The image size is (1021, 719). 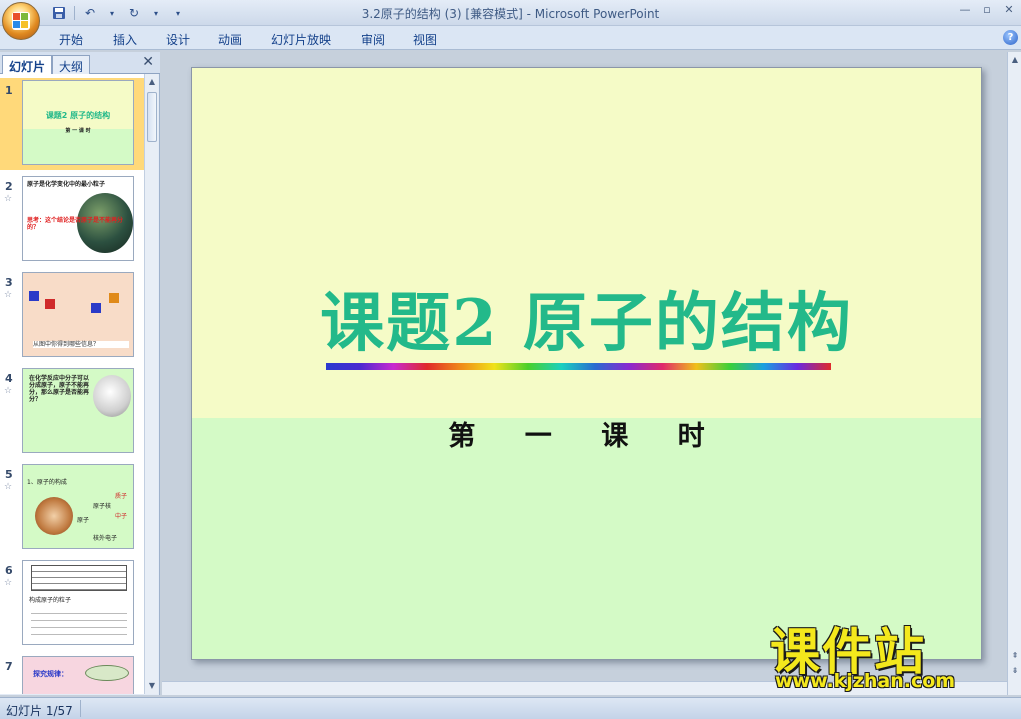 What do you see at coordinates (121, 516) in the screenshot?
I see `label-neutron: 中子` at bounding box center [121, 516].